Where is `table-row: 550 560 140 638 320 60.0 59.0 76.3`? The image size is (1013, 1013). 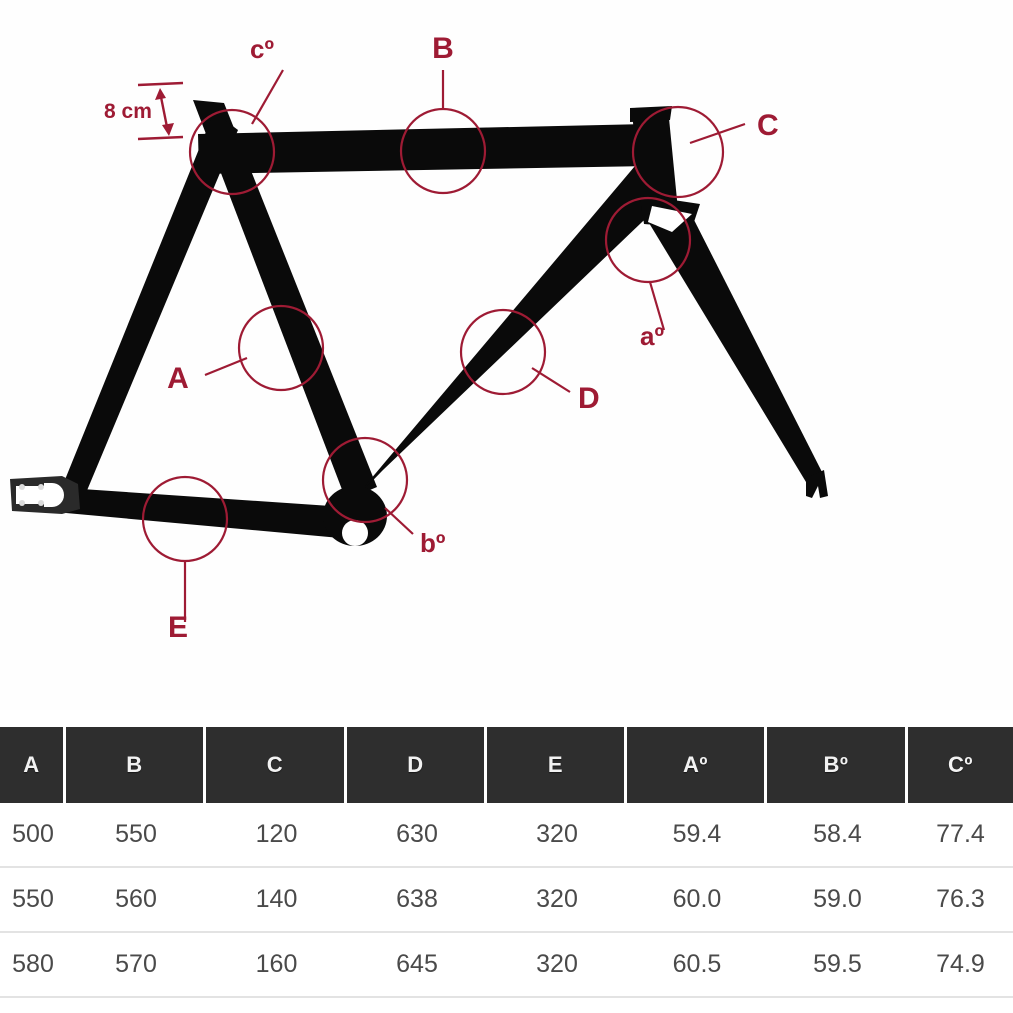 table-row: 550 560 140 638 320 60.0 59.0 76.3 is located at coordinates (506, 900).